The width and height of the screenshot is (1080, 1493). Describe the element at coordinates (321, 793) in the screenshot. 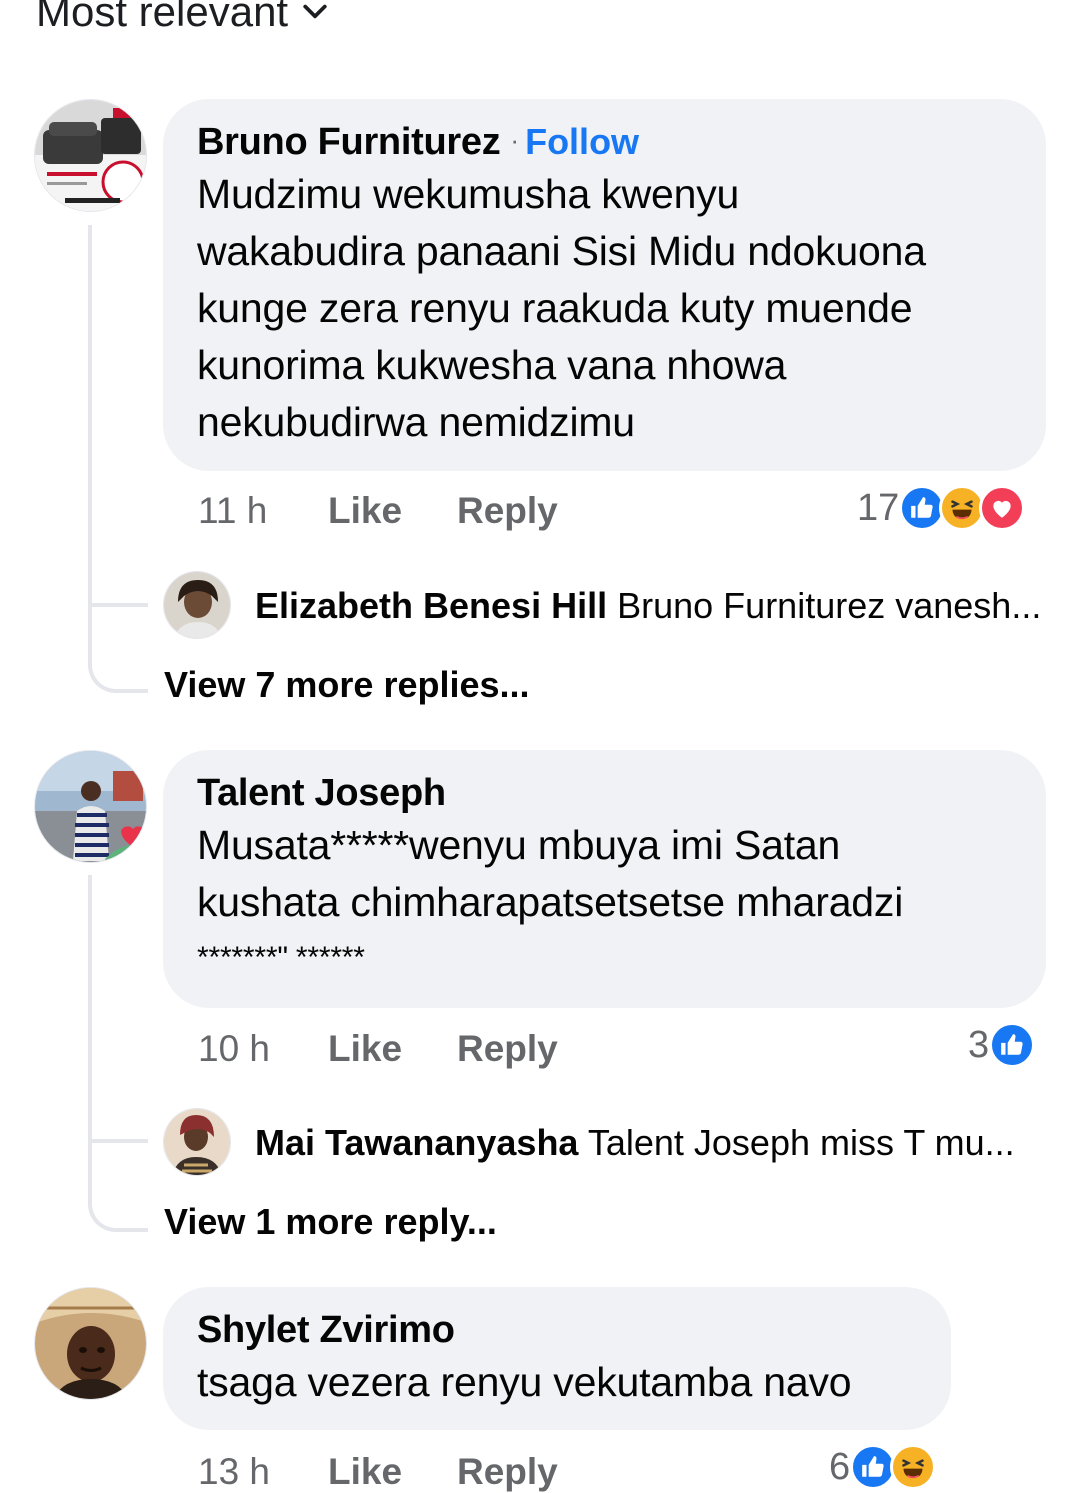

I see `comment-author: Talent Joseph` at that location.